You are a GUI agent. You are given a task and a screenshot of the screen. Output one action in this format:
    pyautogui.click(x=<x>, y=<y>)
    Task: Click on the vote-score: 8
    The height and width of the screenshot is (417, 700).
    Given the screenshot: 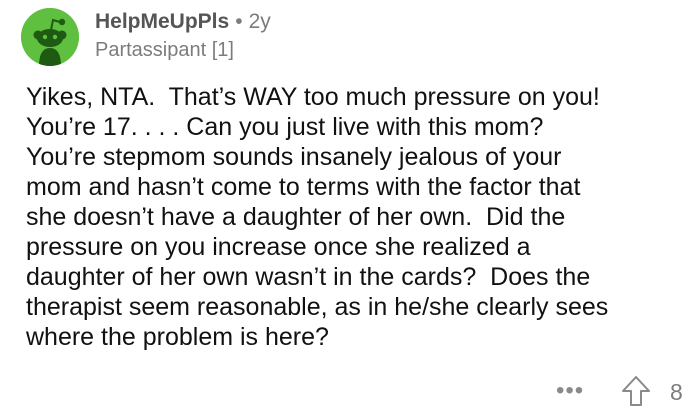 What is the action you would take?
    pyautogui.click(x=676, y=392)
    